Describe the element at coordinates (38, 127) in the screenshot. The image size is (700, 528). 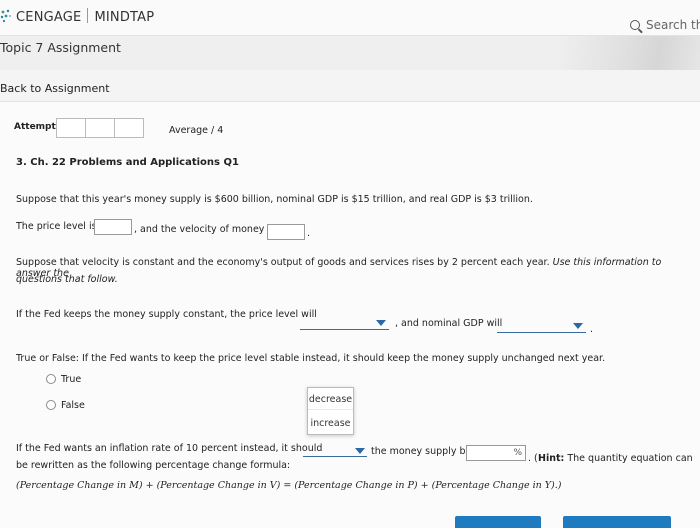
I see `attempts-label: Attempts` at that location.